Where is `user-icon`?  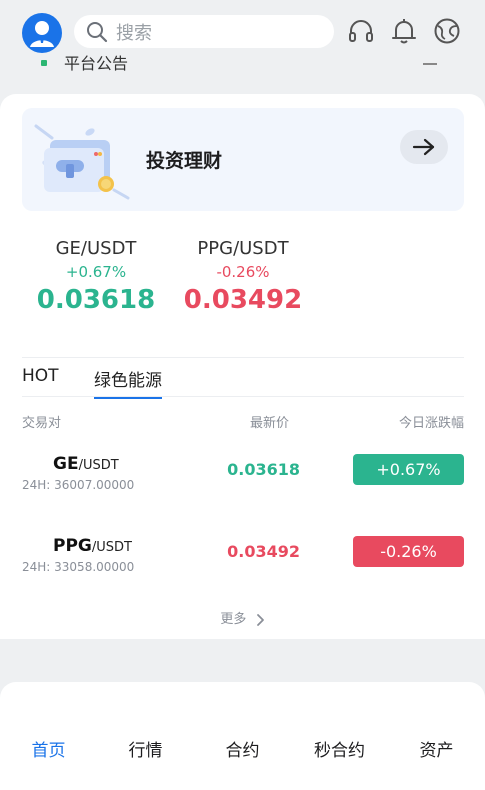
user-icon is located at coordinates (42, 34).